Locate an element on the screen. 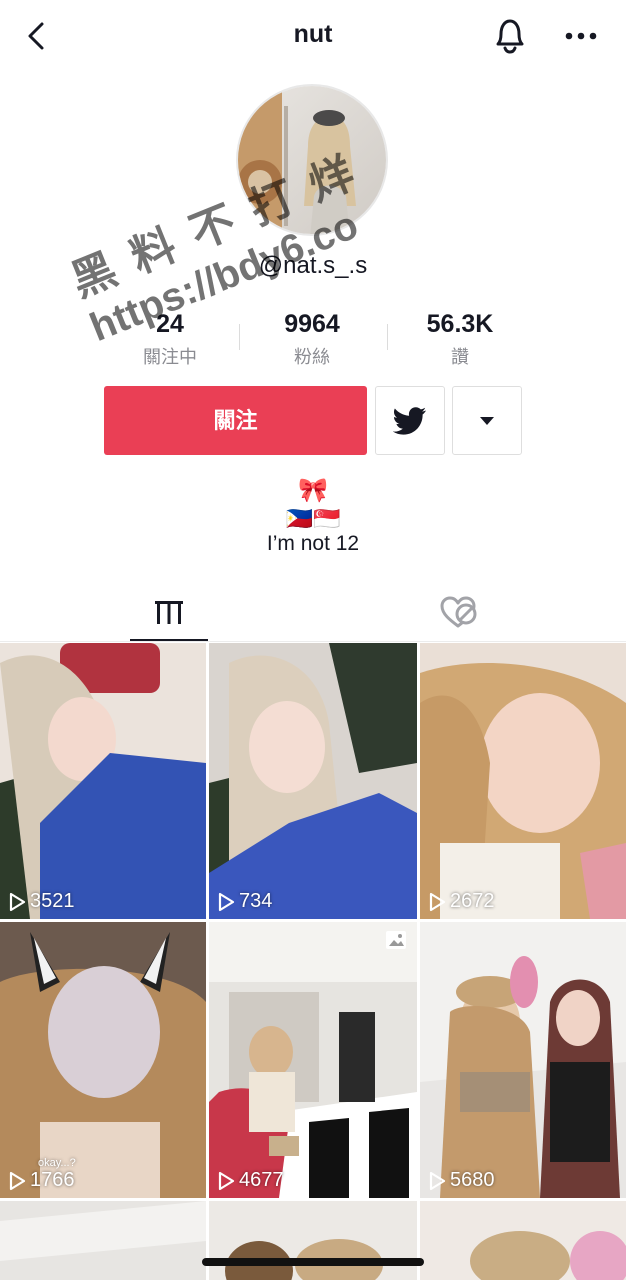 The height and width of the screenshot is (1280, 626). video-tile: 2672 is located at coordinates (523, 781).